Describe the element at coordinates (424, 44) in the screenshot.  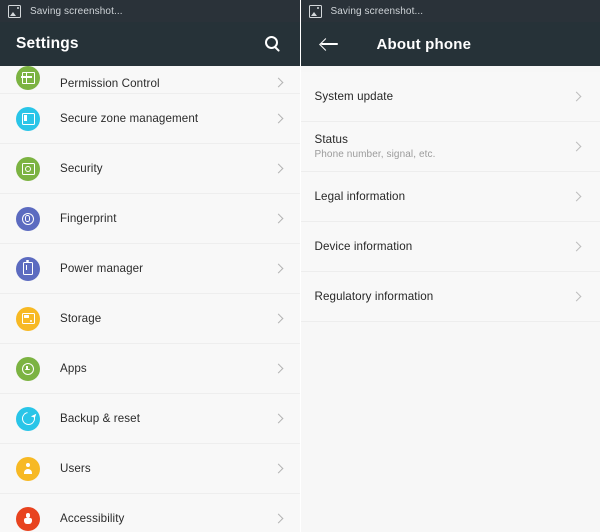
I see `page-title-about-phone: About phone` at that location.